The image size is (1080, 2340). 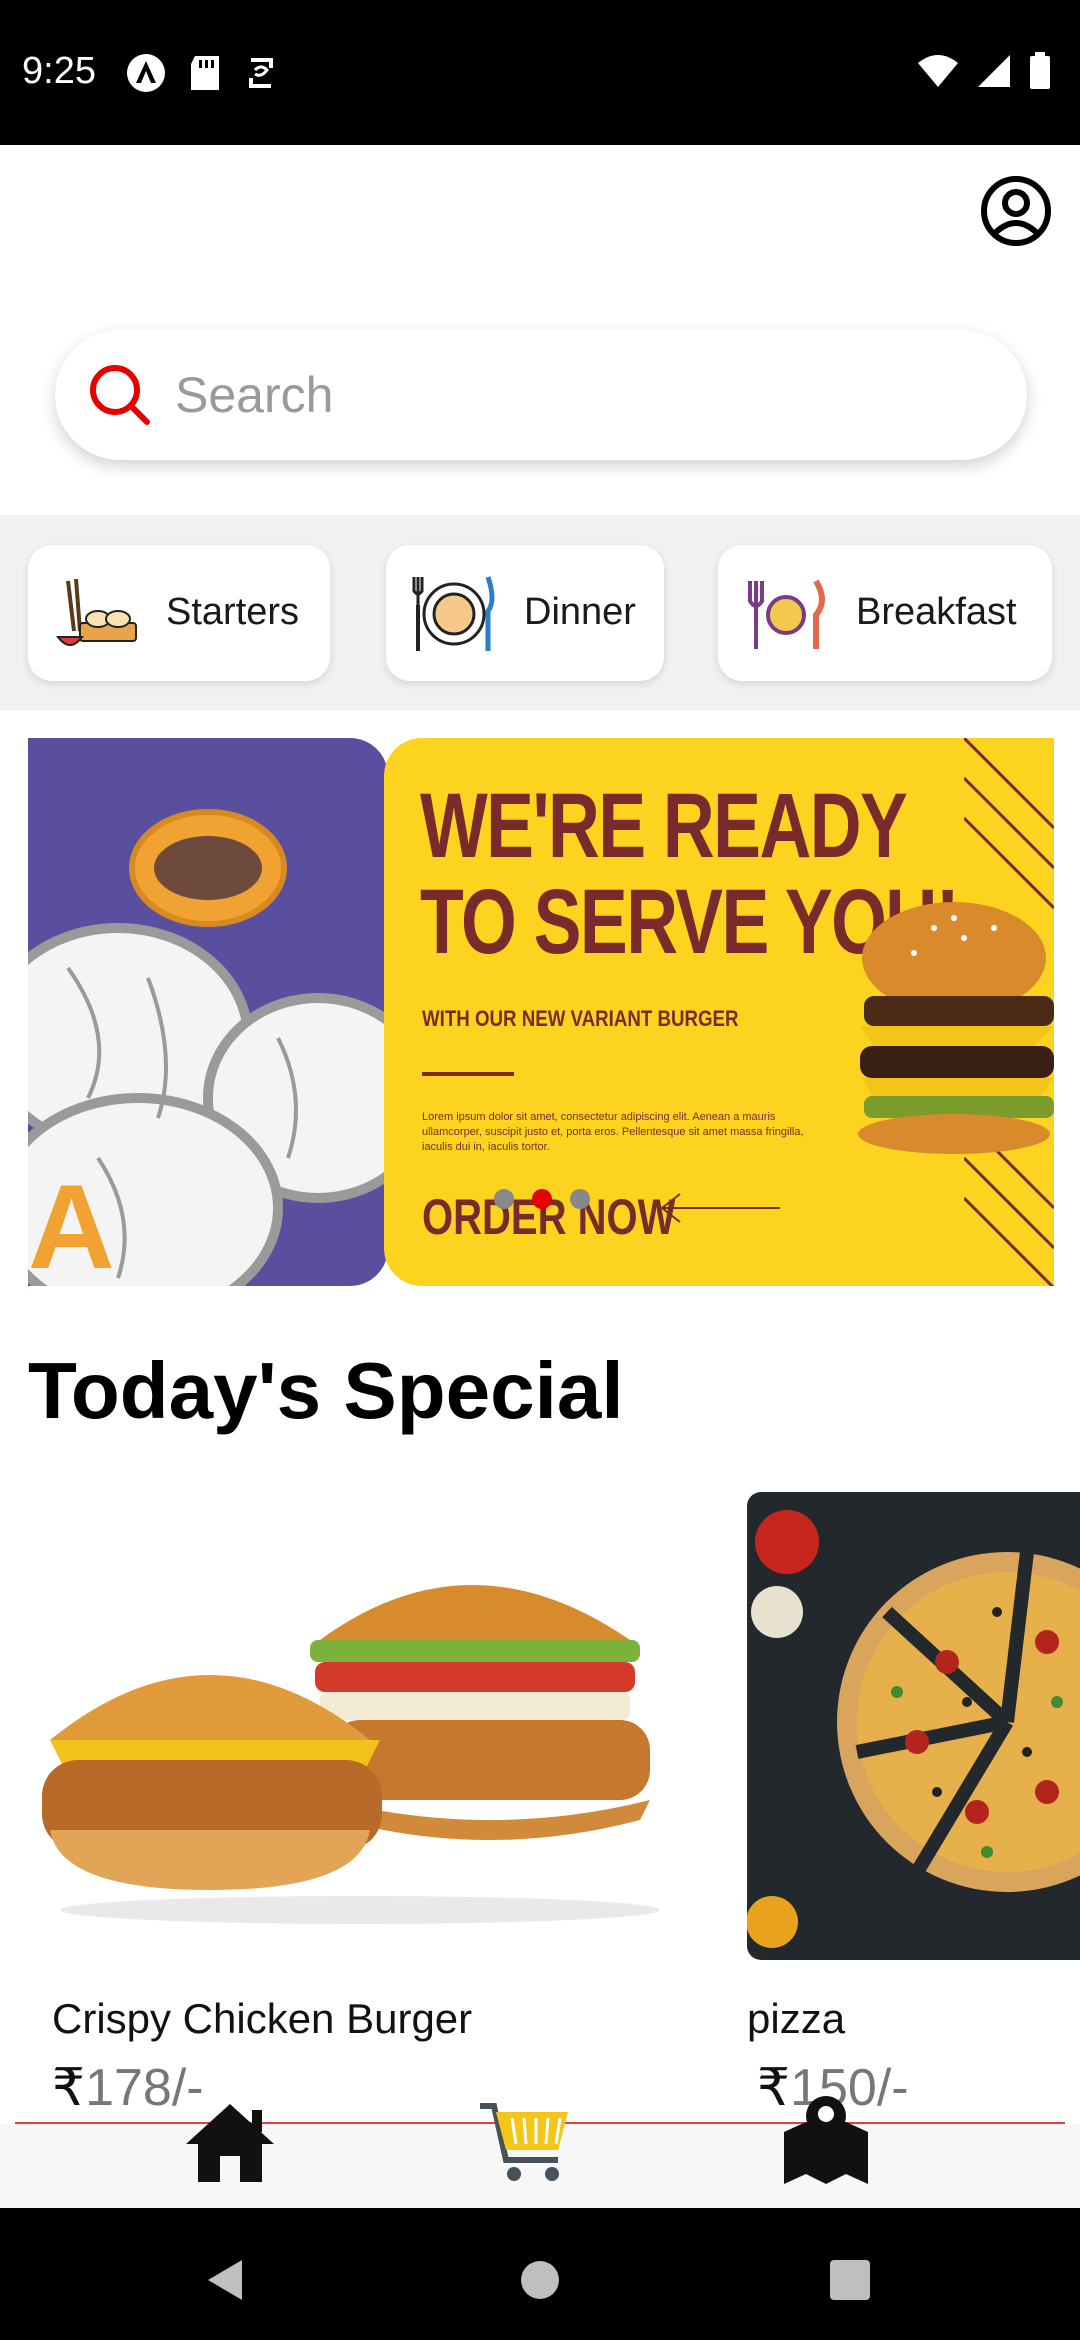 I want to click on search-input, so click(x=585, y=395).